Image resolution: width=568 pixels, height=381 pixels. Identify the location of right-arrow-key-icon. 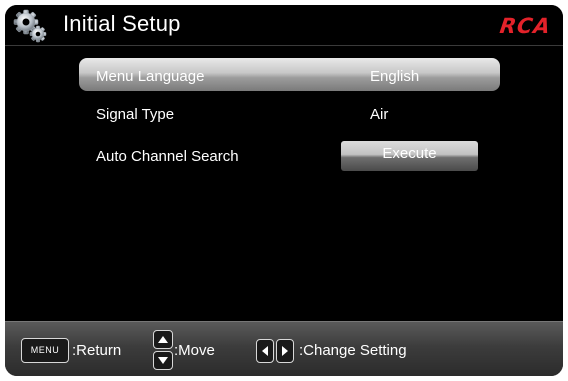
(285, 351).